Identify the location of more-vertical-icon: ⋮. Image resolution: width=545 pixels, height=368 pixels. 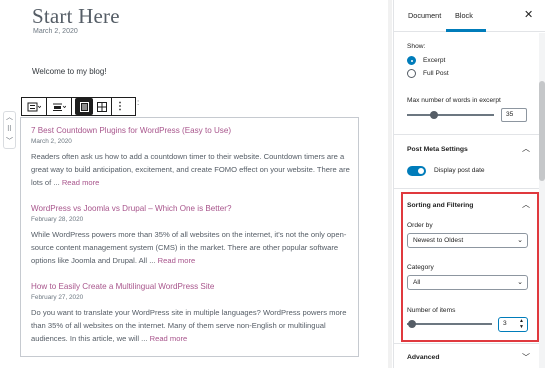
(120, 106).